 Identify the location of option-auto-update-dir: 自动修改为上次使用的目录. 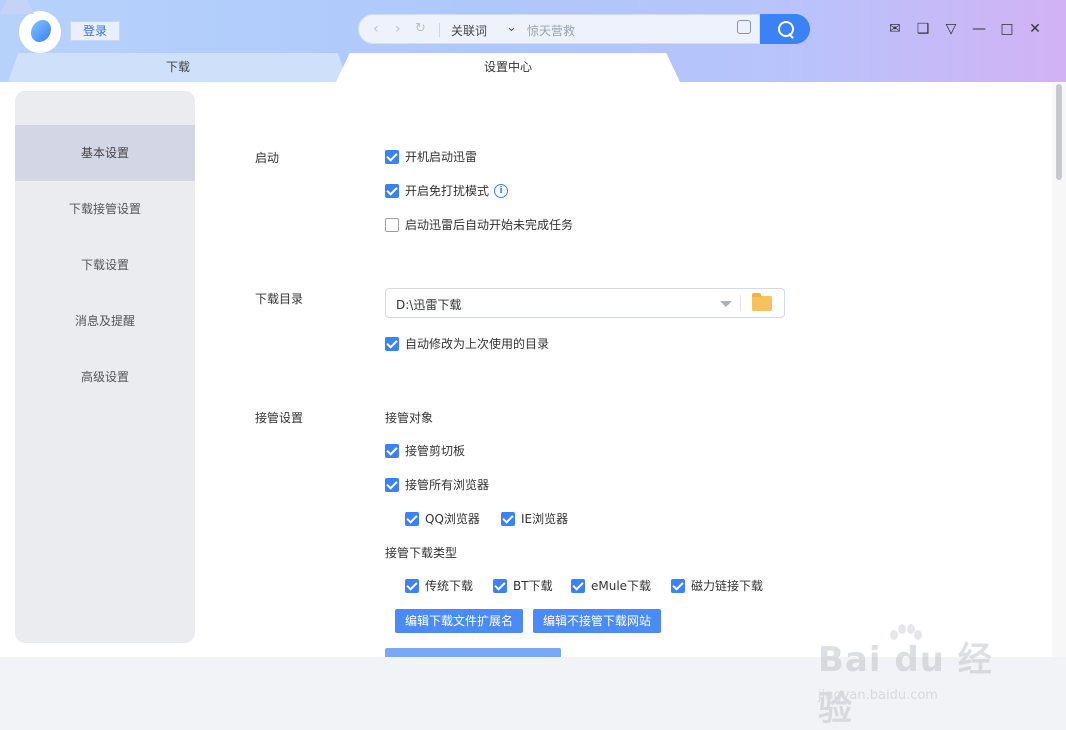
(467, 343).